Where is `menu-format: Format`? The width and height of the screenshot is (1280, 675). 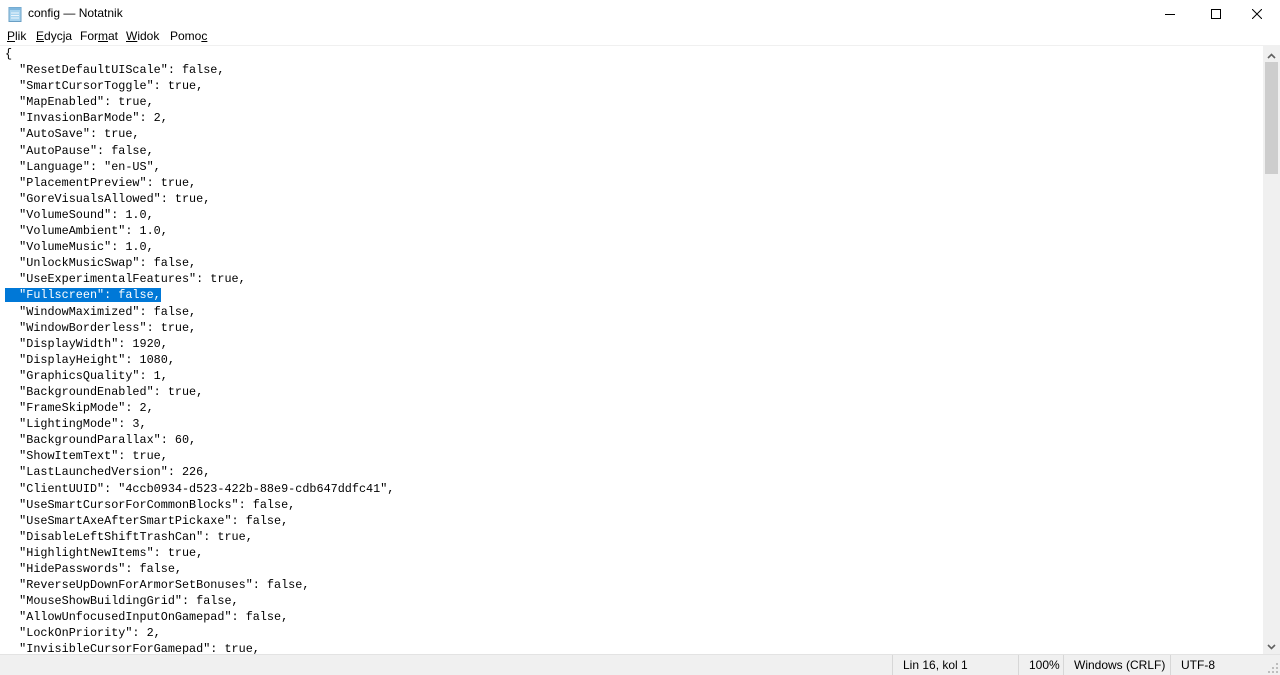
menu-format: Format is located at coordinates (99, 36).